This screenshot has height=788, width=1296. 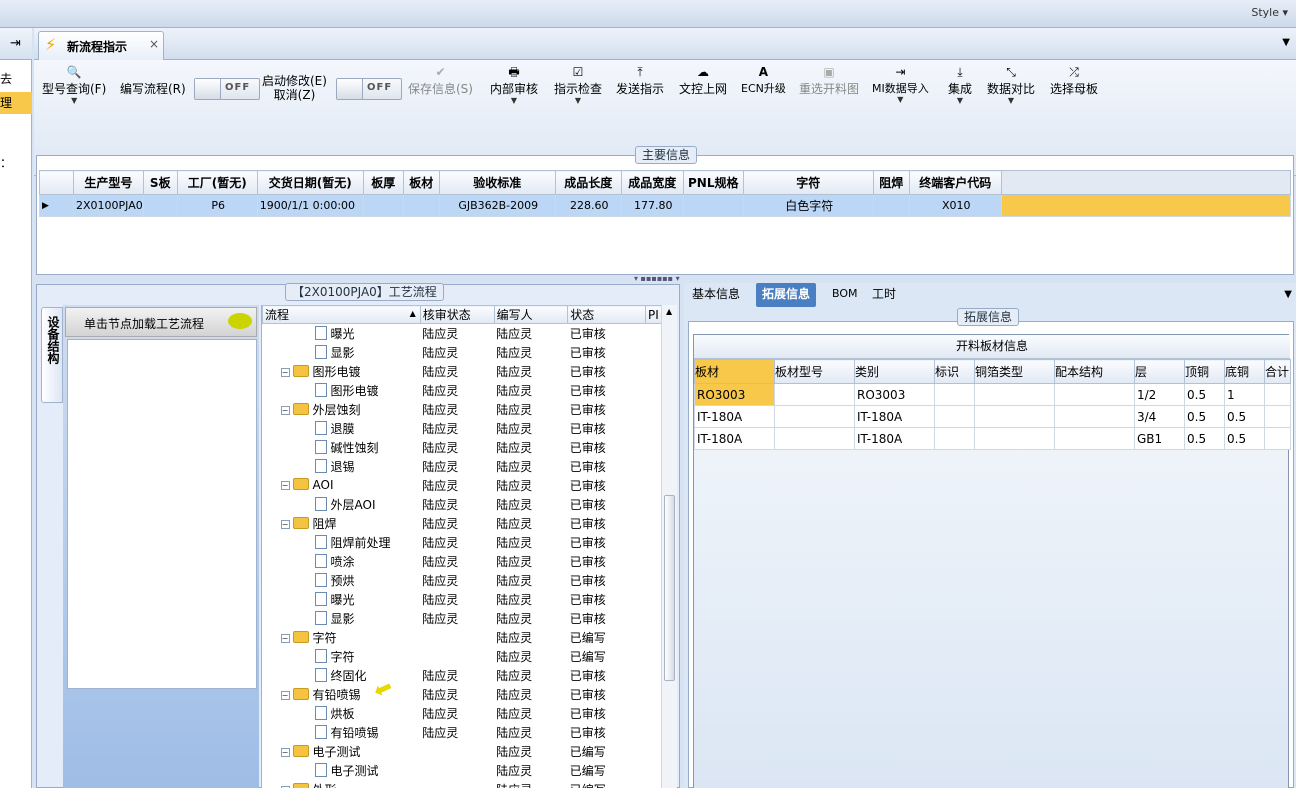 I want to click on model-query-button: 🔍 型号查询(F) ▼, so click(x=74, y=84).